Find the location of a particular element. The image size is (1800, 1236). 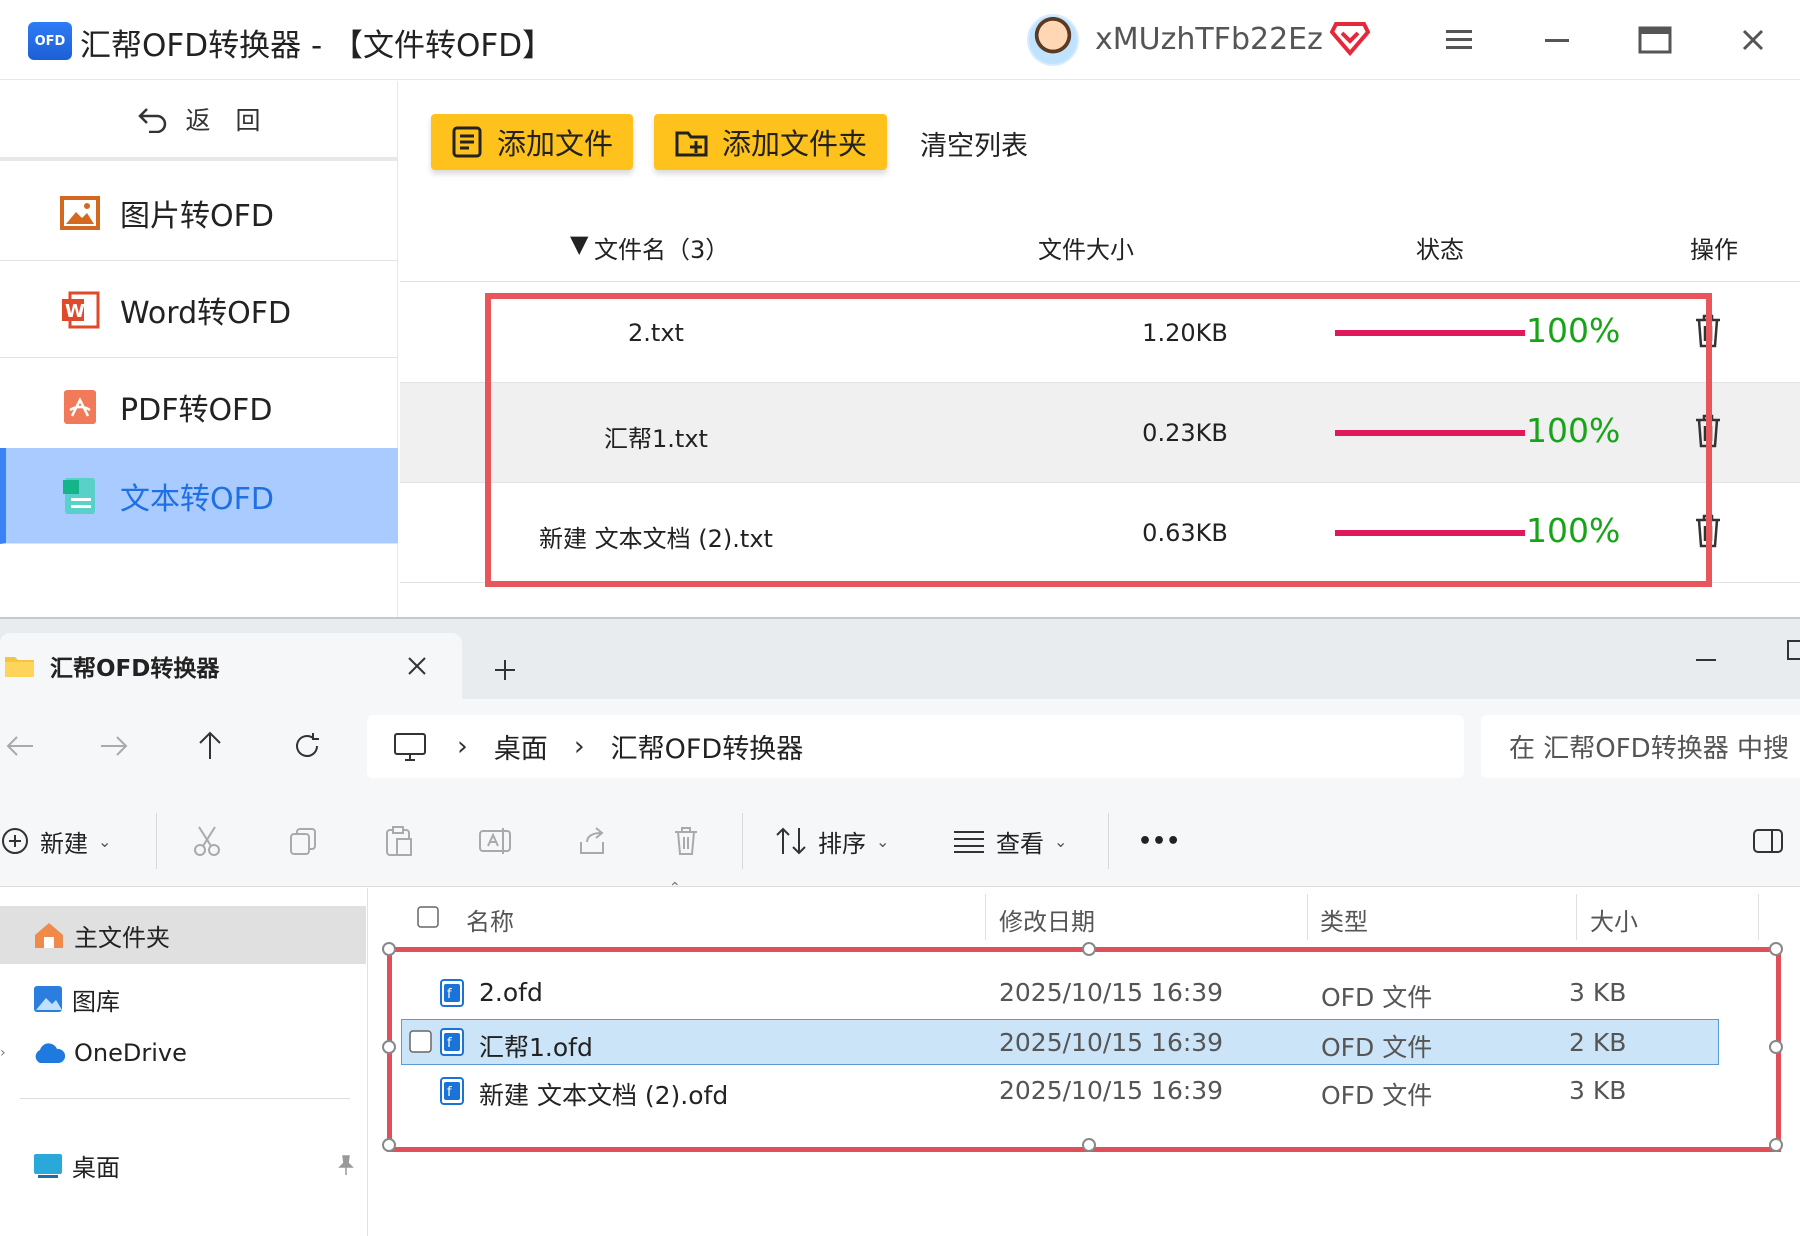

explorer-maximize-icon is located at coordinates (1793, 651).